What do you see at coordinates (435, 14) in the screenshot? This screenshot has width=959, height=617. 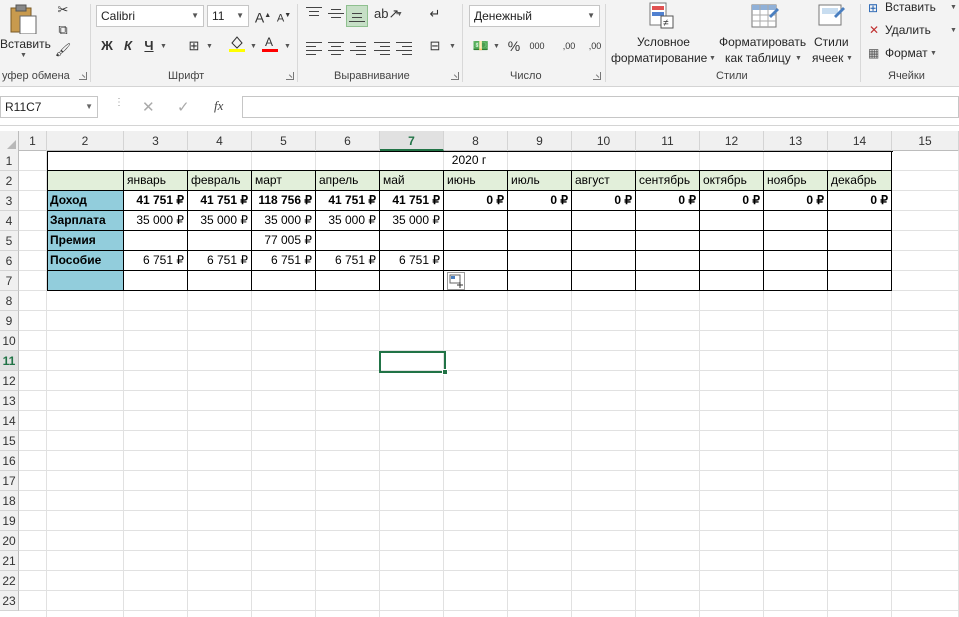 I see `wrap-text-icon: ↵` at bounding box center [435, 14].